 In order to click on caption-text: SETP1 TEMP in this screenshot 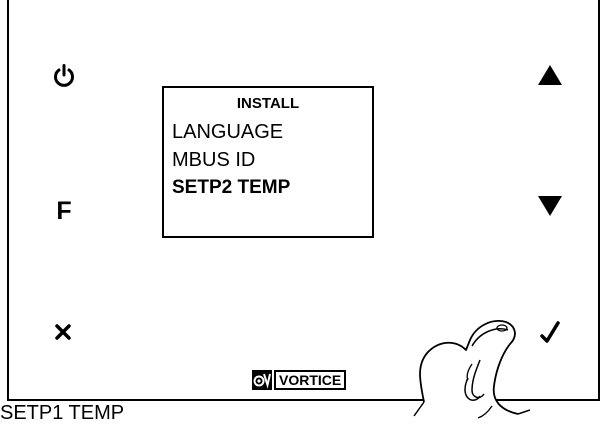, I will do `click(62, 413)`.